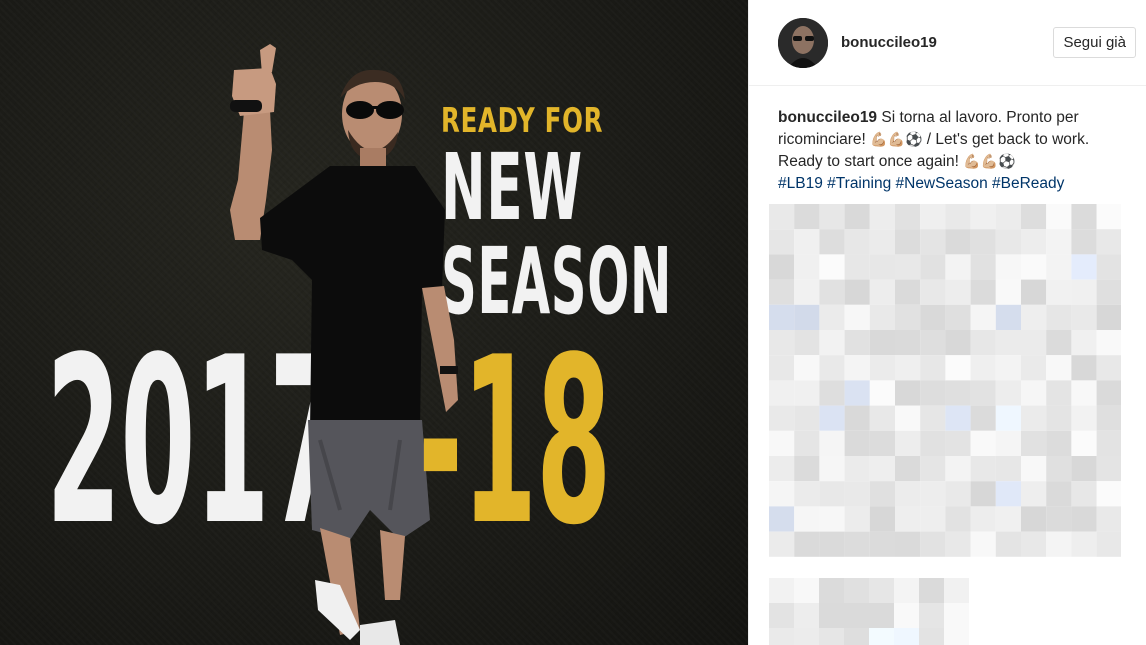  I want to click on hashtag-training: #Training, so click(859, 183).